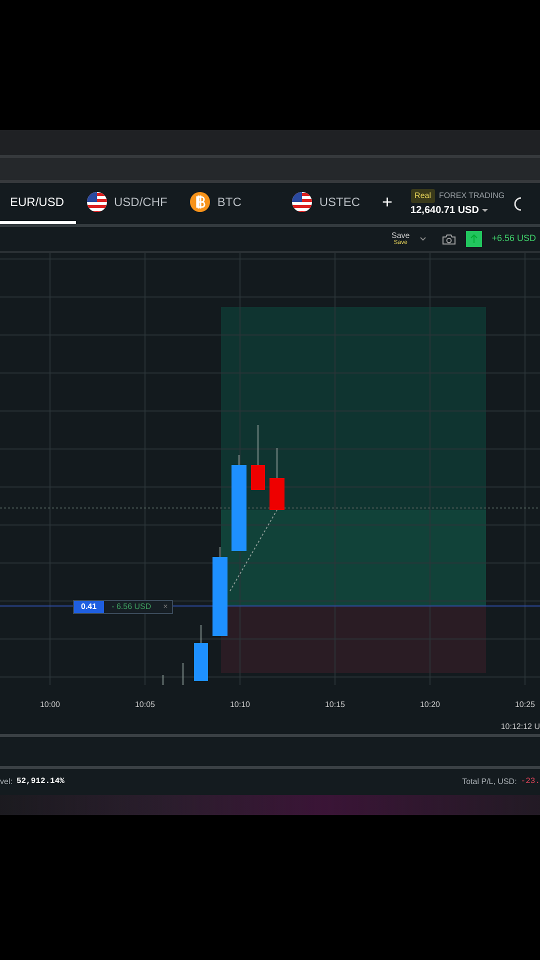 The width and height of the screenshot is (540, 960). What do you see at coordinates (530, 782) in the screenshot?
I see `total-pl-value: -23.` at bounding box center [530, 782].